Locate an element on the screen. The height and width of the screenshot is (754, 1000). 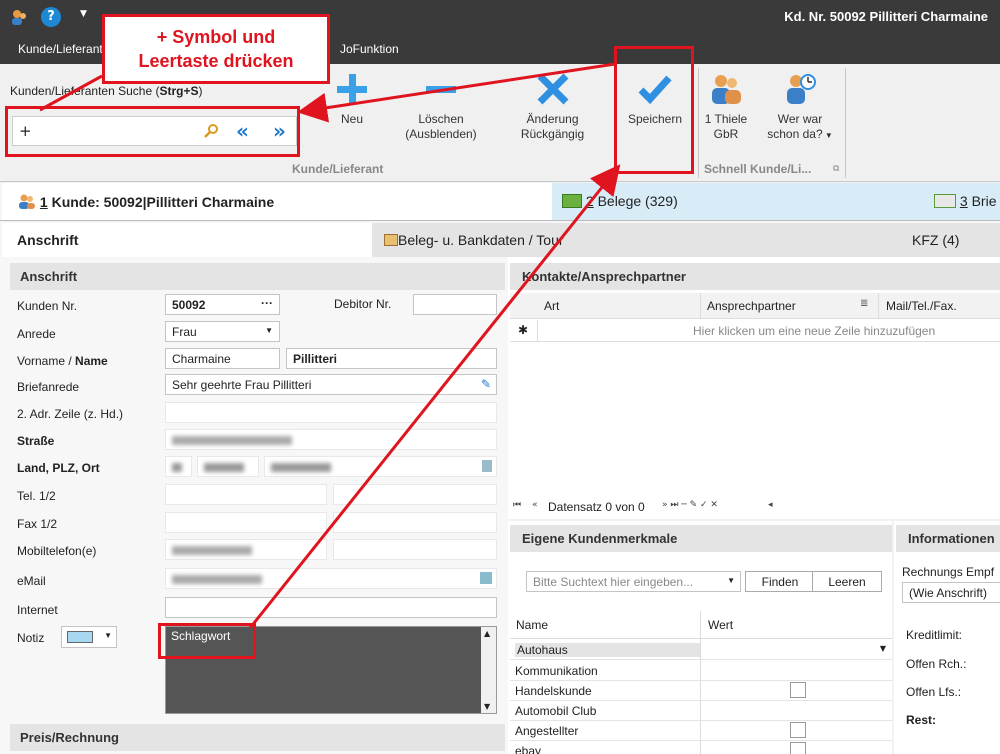
salutation-select: Frau ▼ is located at coordinates (222, 331).